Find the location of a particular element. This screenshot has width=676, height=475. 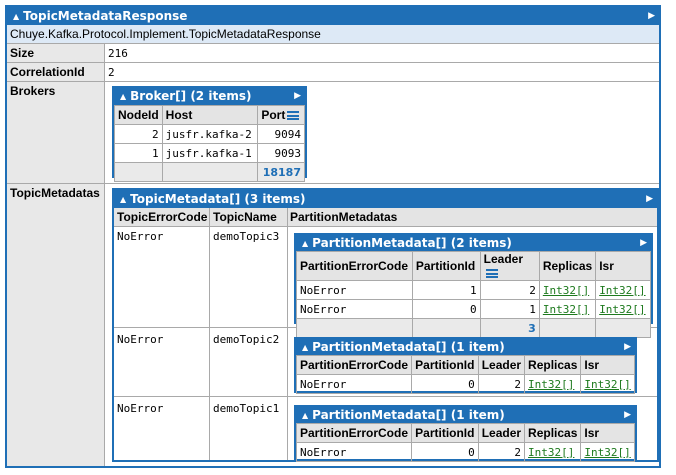

table-row: NoError 1 2 Int32[] Int32[] is located at coordinates (473, 290).